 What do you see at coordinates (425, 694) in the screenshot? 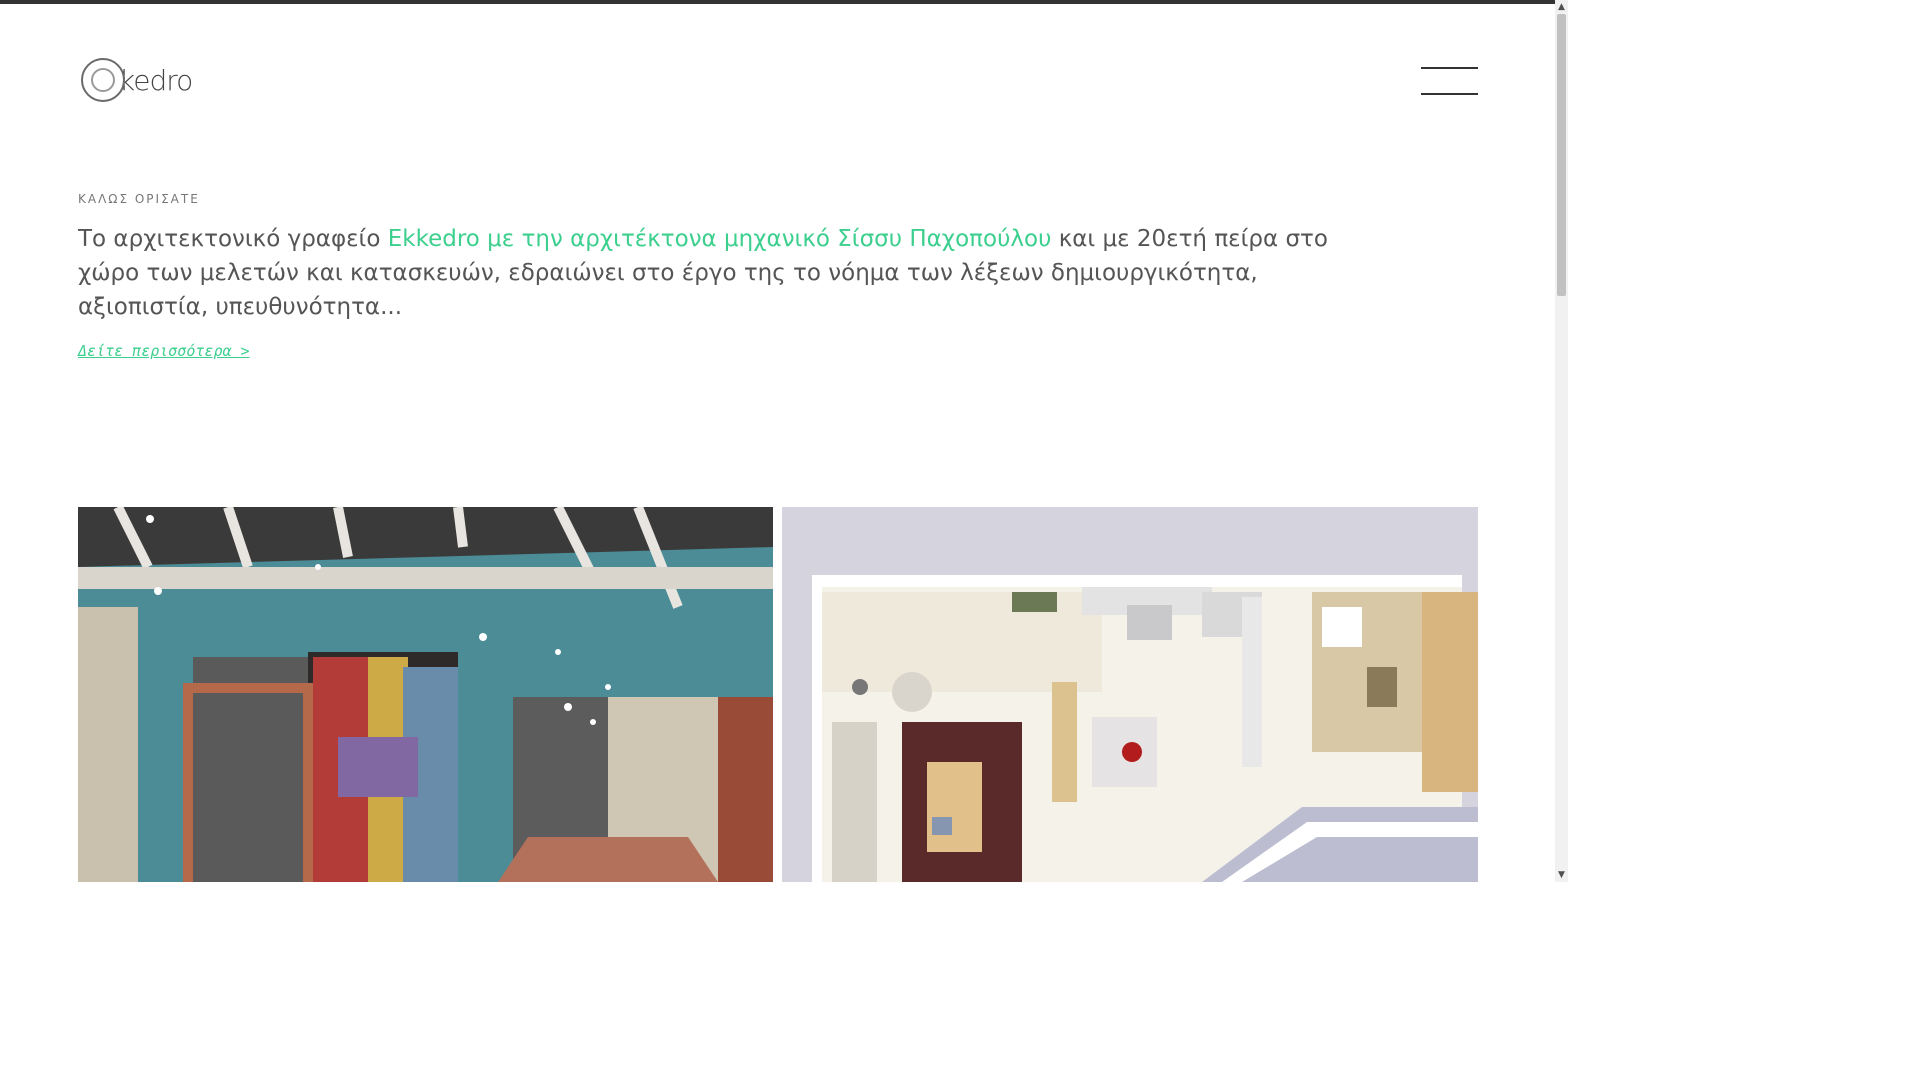
I see `restaurant-interior-image` at bounding box center [425, 694].